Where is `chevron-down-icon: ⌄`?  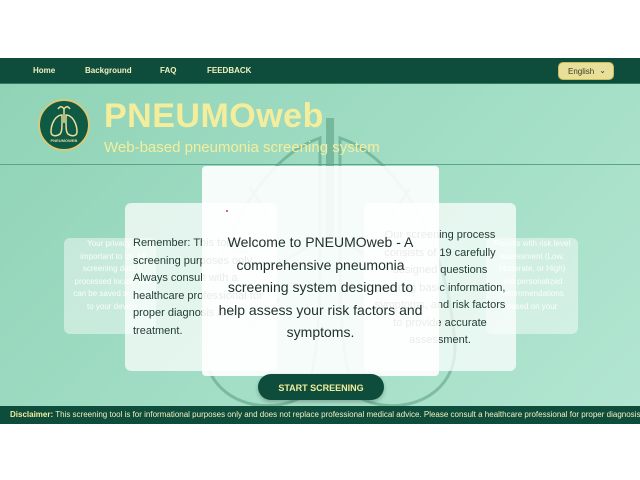
chevron-down-icon: ⌄ is located at coordinates (602, 70).